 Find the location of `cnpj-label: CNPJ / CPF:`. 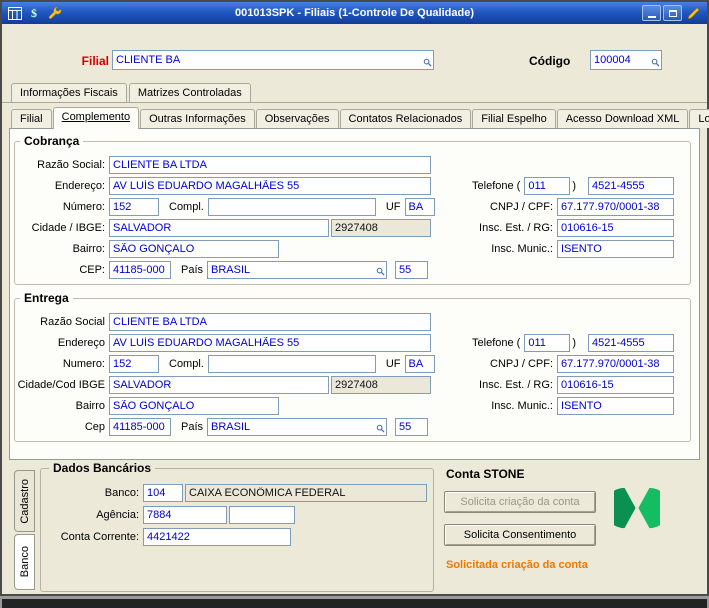

cnpj-label: CNPJ / CPF: is located at coordinates (521, 206).